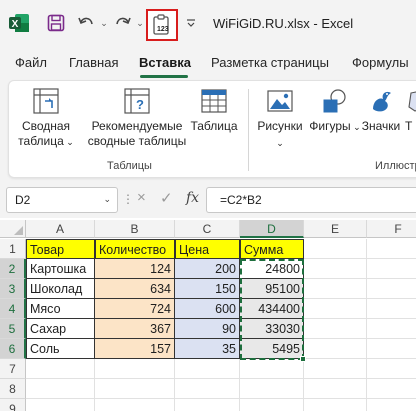 The height and width of the screenshot is (411, 416). What do you see at coordinates (13, 389) in the screenshot?
I see `row-header-8: 8` at bounding box center [13, 389].